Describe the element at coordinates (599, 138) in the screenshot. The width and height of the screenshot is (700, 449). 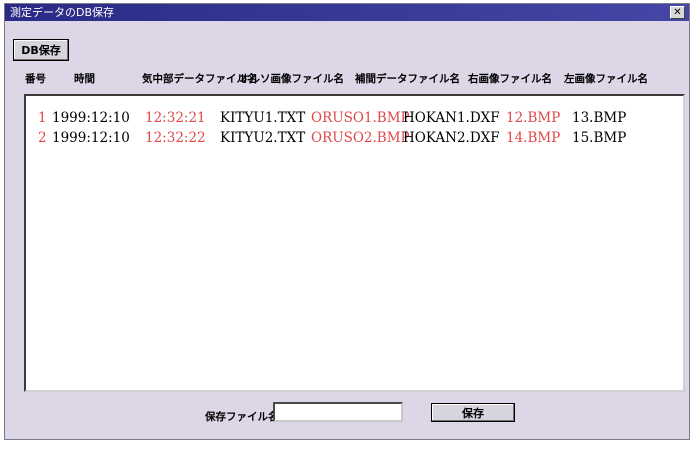
I see `cell-left-image-file: 15.BMP` at that location.